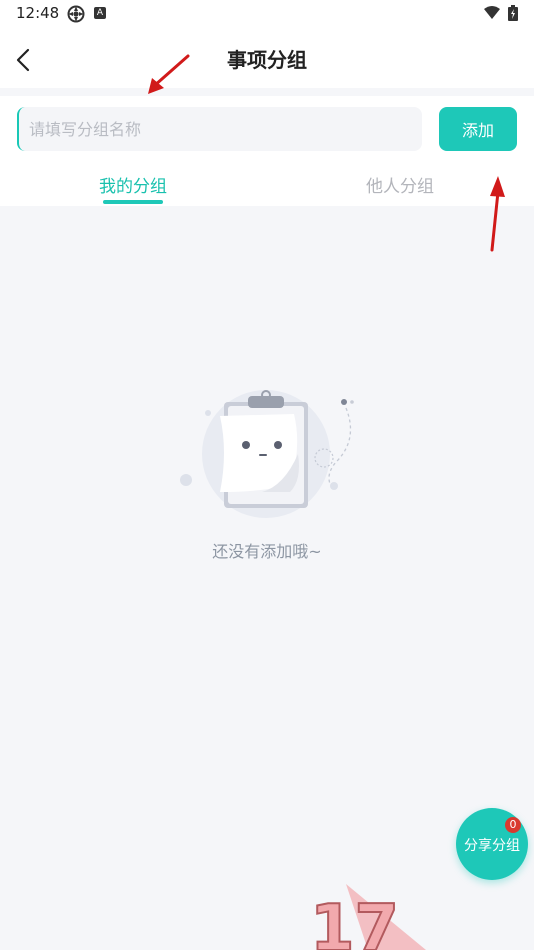  I want to click on group-name-input, so click(219, 129).